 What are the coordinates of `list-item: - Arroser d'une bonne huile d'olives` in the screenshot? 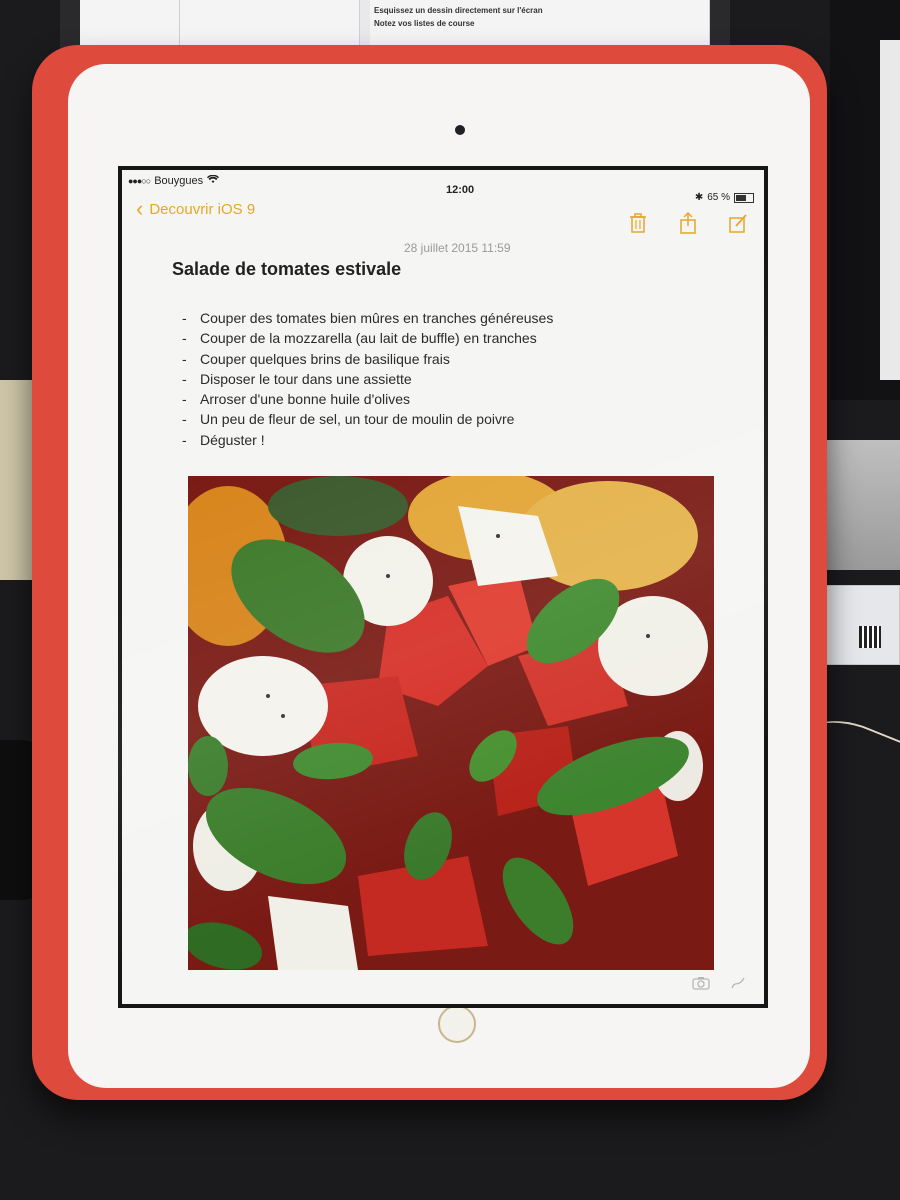 It's located at (367, 399).